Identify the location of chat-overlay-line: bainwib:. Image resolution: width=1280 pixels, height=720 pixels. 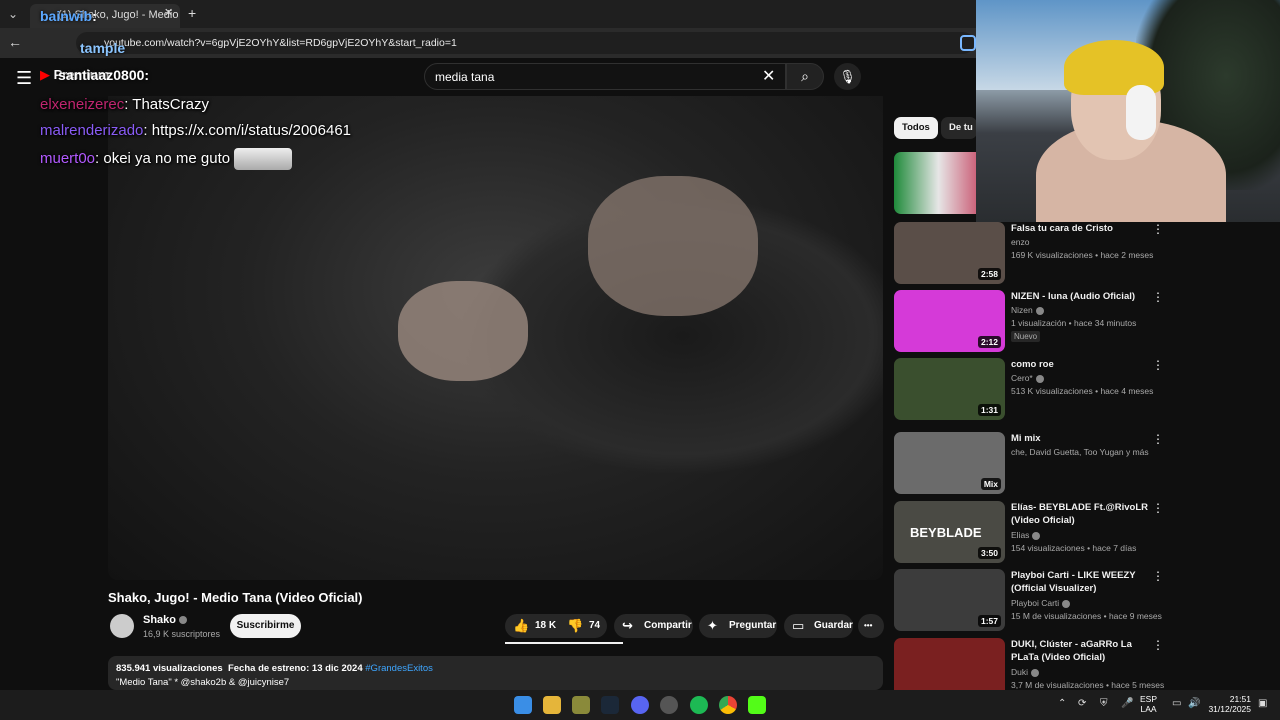
(68, 16).